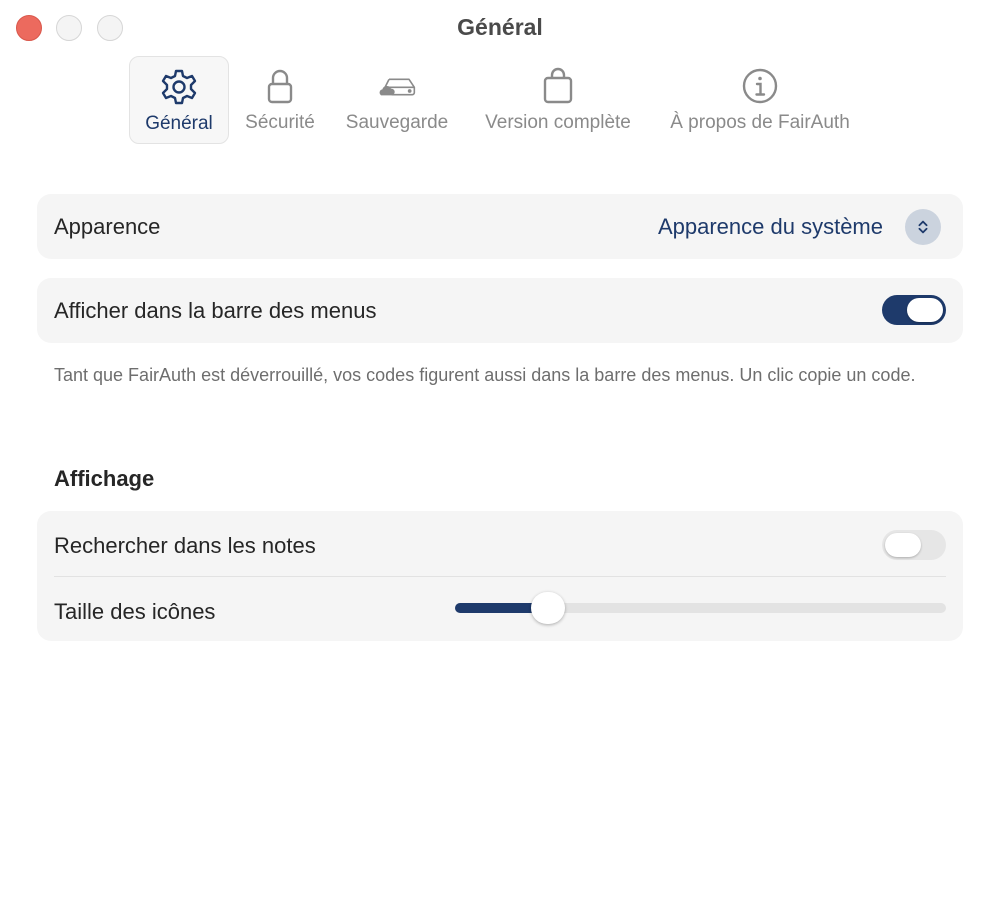 The height and width of the screenshot is (908, 1000). I want to click on search-notes-toggle, so click(914, 545).